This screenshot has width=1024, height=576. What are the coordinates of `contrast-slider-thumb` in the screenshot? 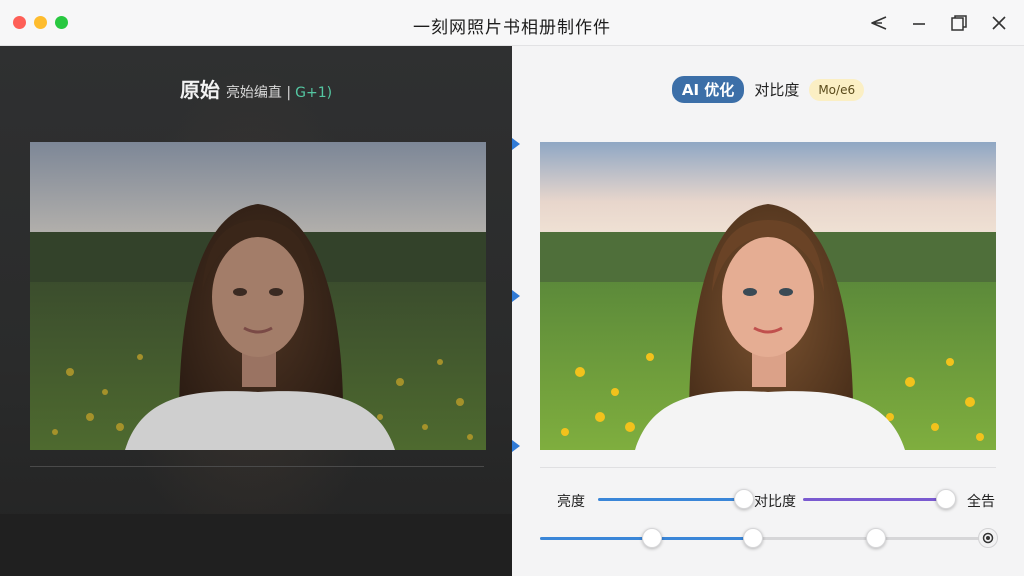 It's located at (946, 499).